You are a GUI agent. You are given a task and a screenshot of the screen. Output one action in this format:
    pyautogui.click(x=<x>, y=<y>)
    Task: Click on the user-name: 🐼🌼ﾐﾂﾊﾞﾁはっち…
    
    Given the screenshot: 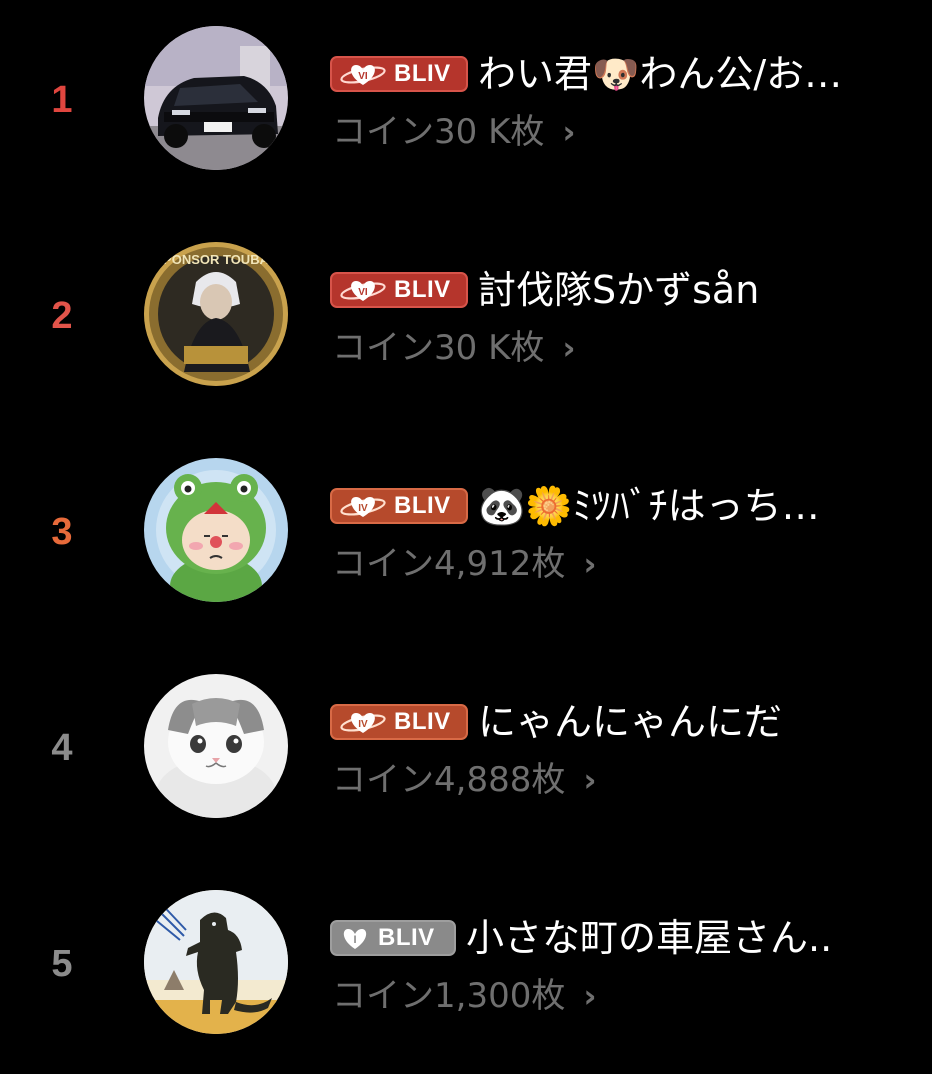 What is the action you would take?
    pyautogui.click(x=649, y=506)
    